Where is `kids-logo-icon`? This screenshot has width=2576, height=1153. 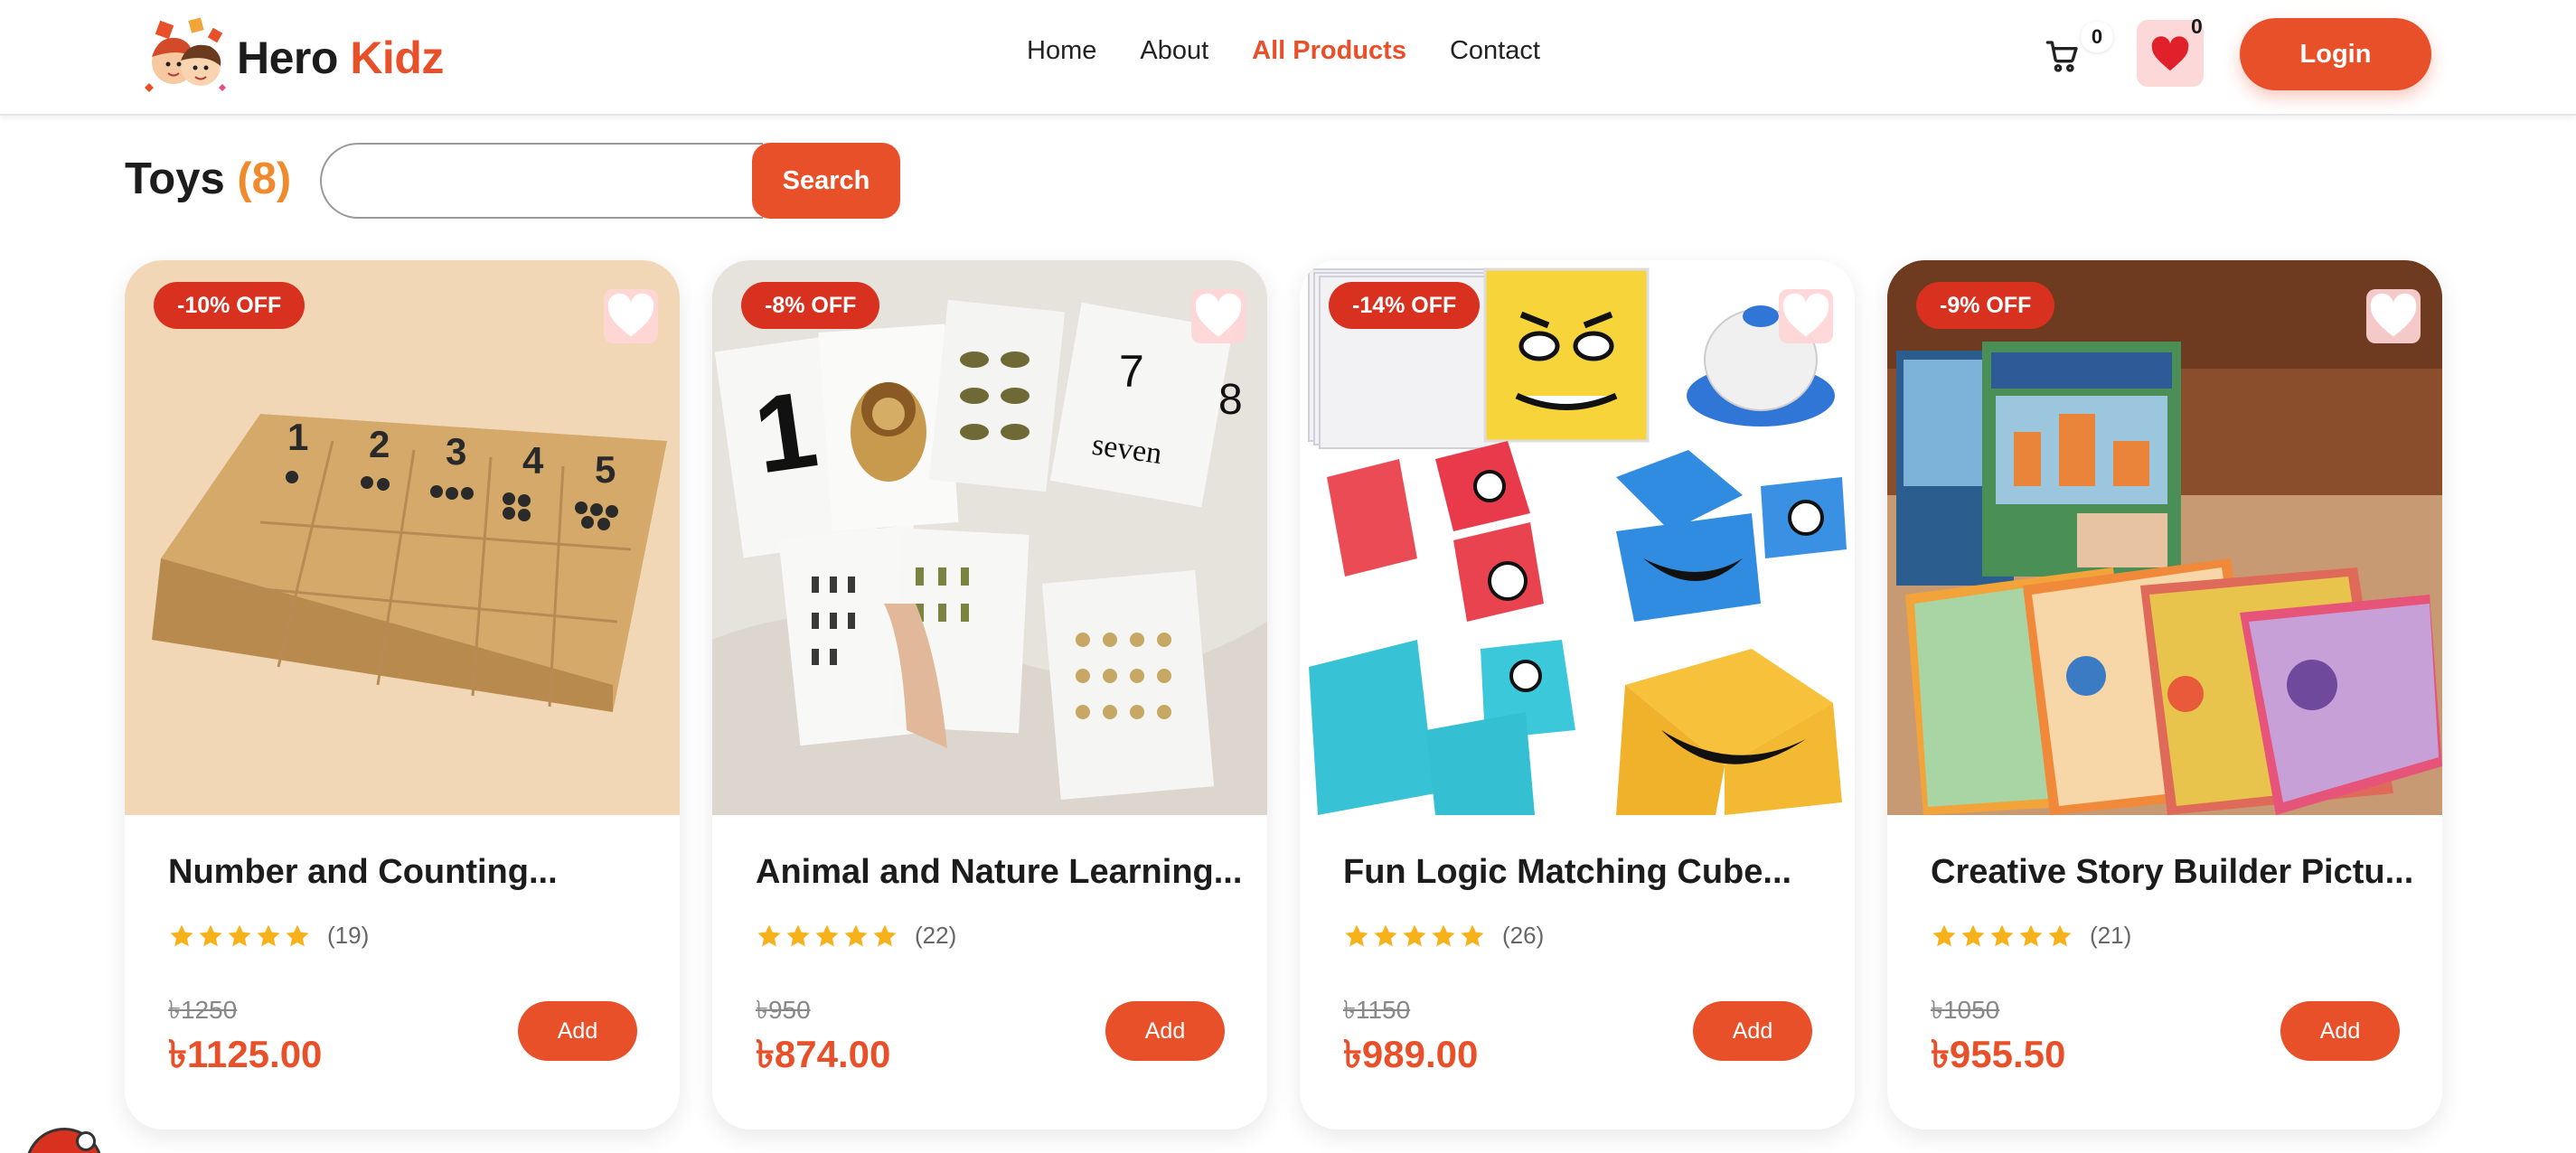 kids-logo-icon is located at coordinates (185, 57).